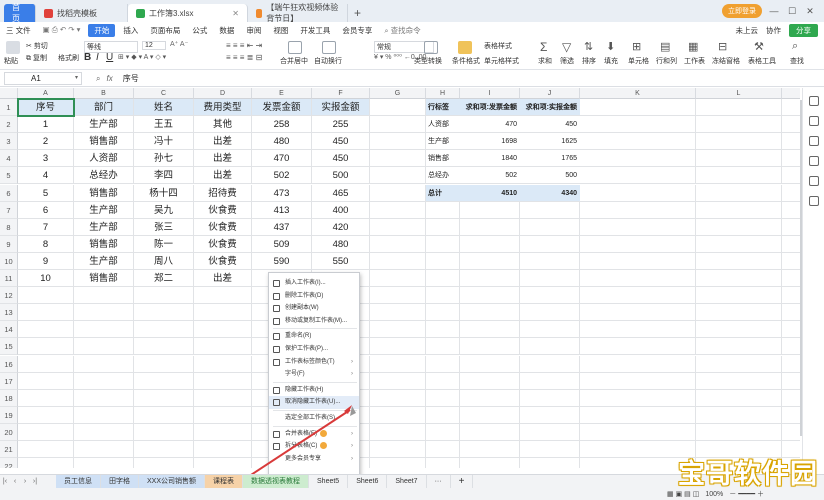 The width and height of the screenshot is (824, 500). I want to click on pivot-cell: 1840, so click(490, 159).